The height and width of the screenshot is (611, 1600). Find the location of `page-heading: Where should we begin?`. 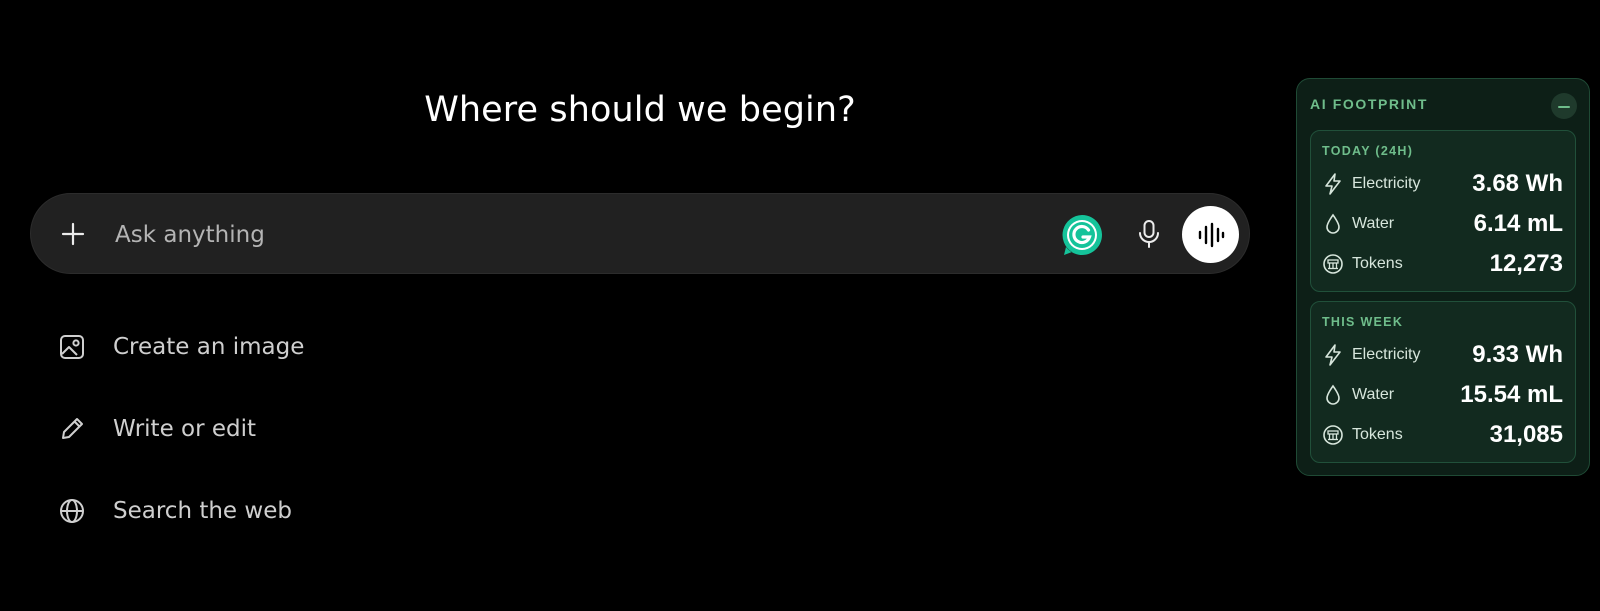

page-heading: Where should we begin? is located at coordinates (640, 110).